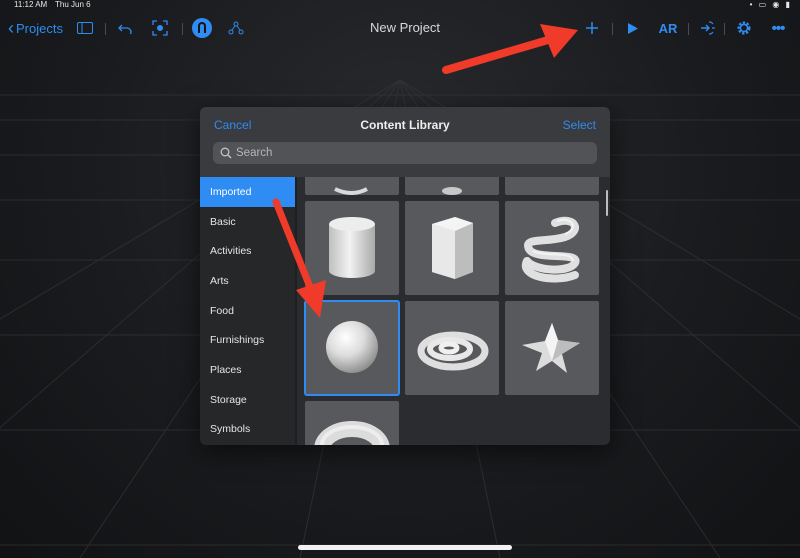 This screenshot has height=558, width=800. What do you see at coordinates (400, 5) in the screenshot?
I see `status-bar: 11:12 AM Thu Jun 6 • ▭ ◉ ▮` at bounding box center [400, 5].